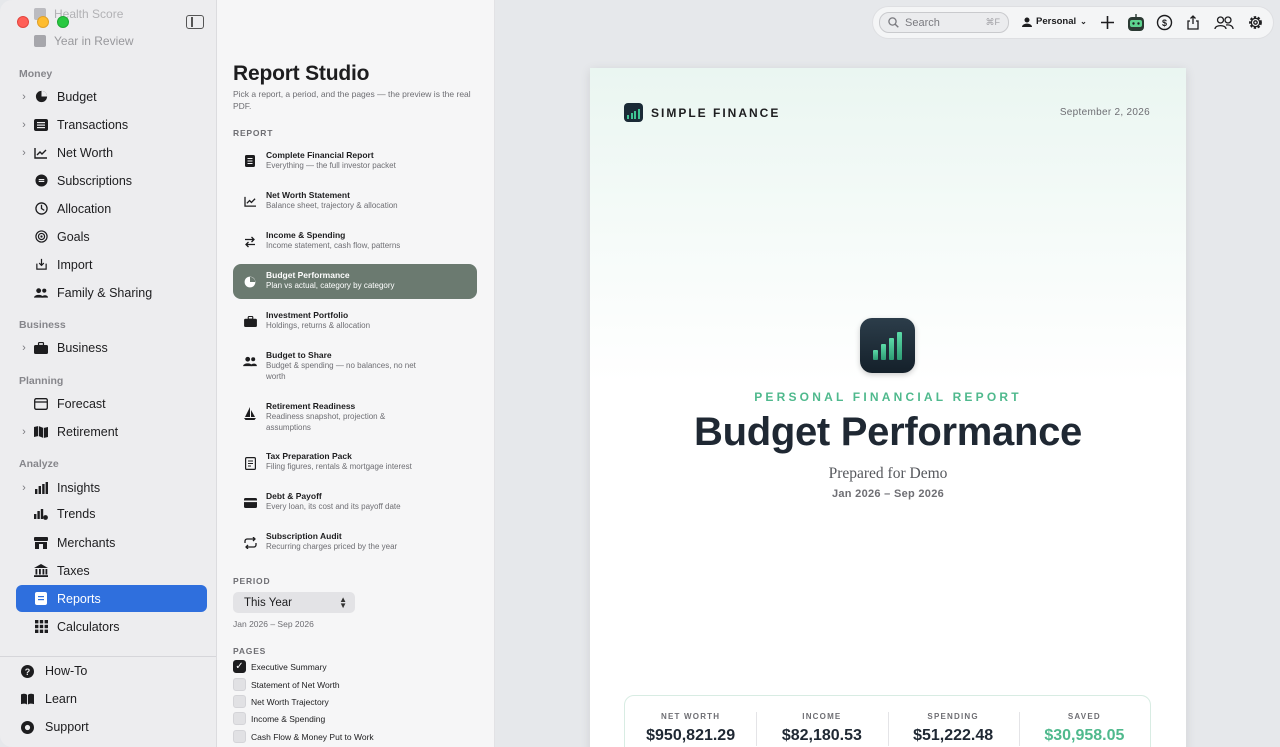  I want to click on book-icon, so click(27, 699).